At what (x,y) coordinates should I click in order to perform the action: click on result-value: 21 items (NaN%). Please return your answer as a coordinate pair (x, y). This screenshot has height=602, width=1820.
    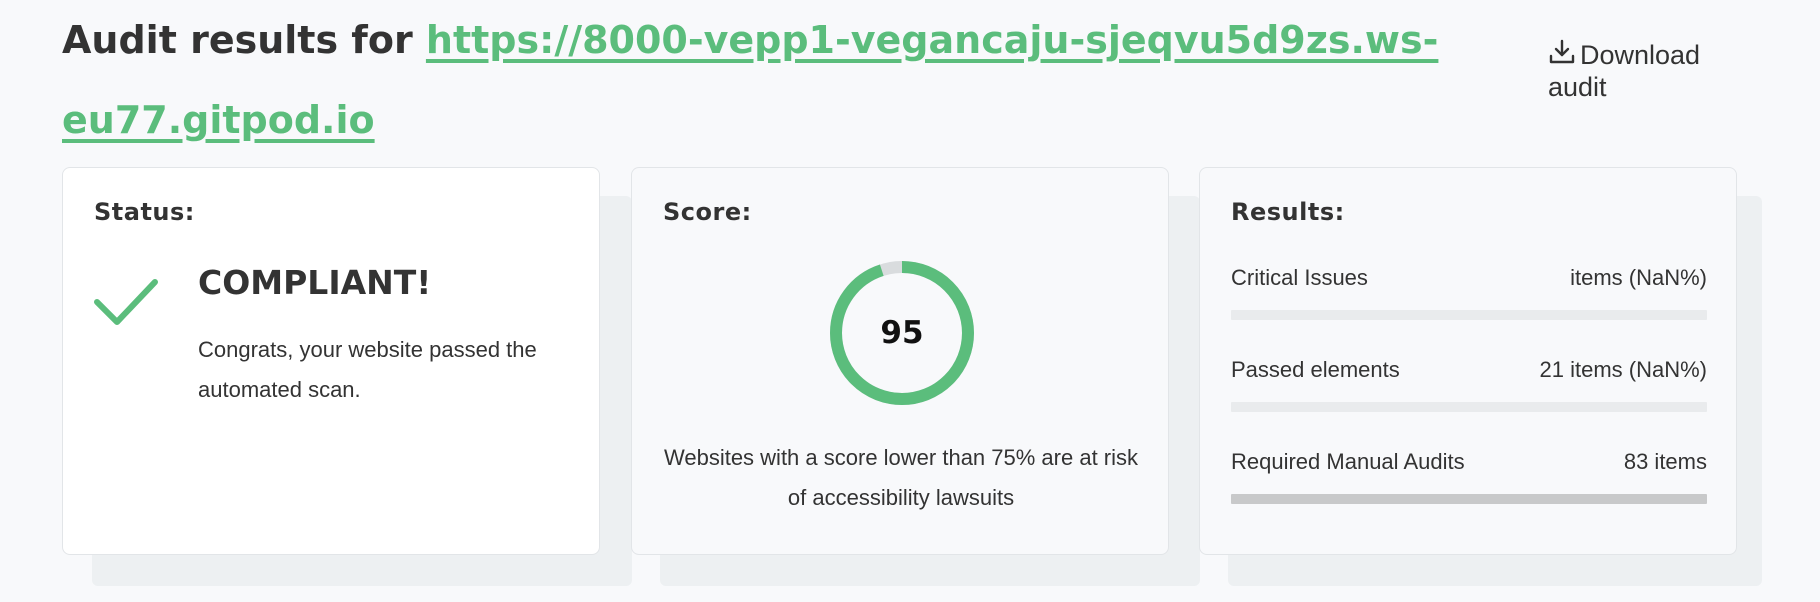
    Looking at the image, I should click on (1623, 369).